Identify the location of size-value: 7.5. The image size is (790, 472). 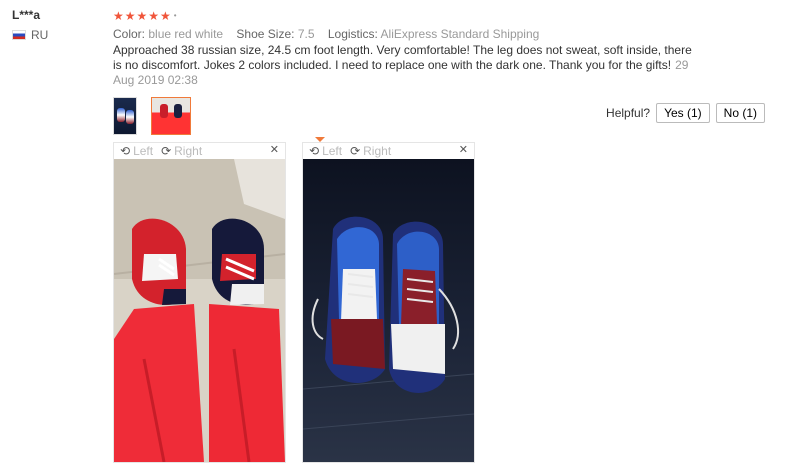
(306, 34).